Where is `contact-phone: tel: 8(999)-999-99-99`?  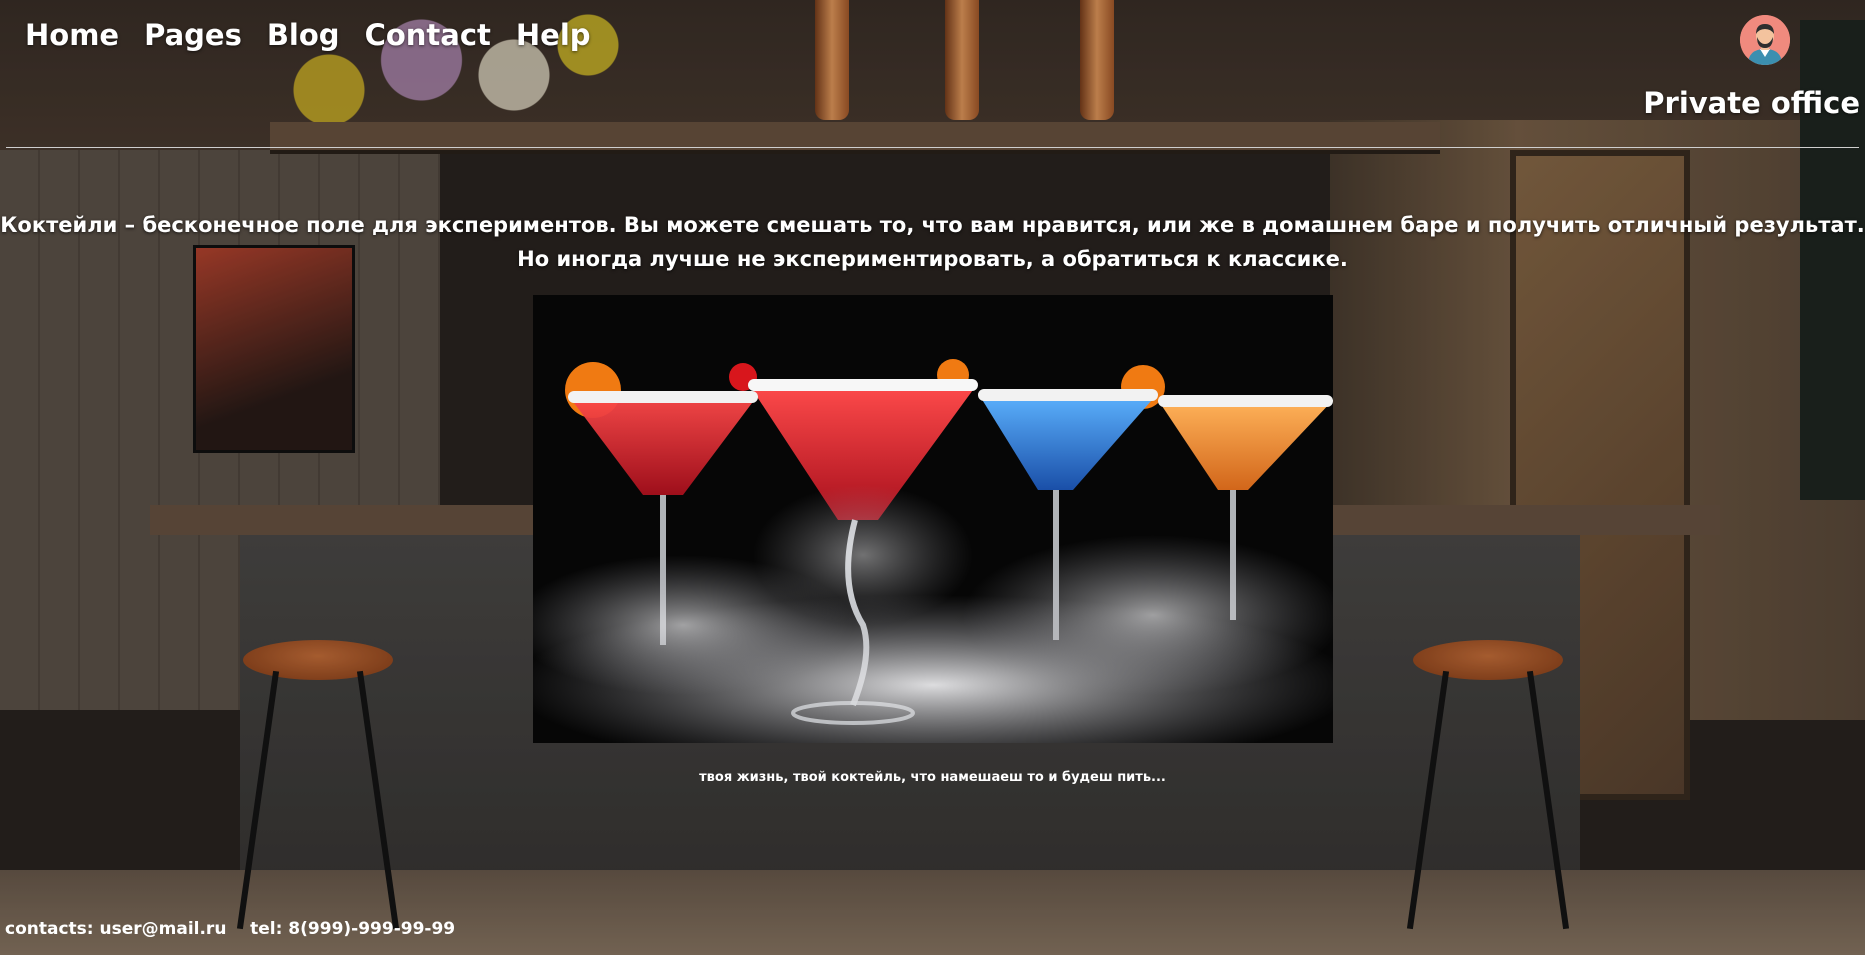 contact-phone: tel: 8(999)-999-99-99 is located at coordinates (352, 929).